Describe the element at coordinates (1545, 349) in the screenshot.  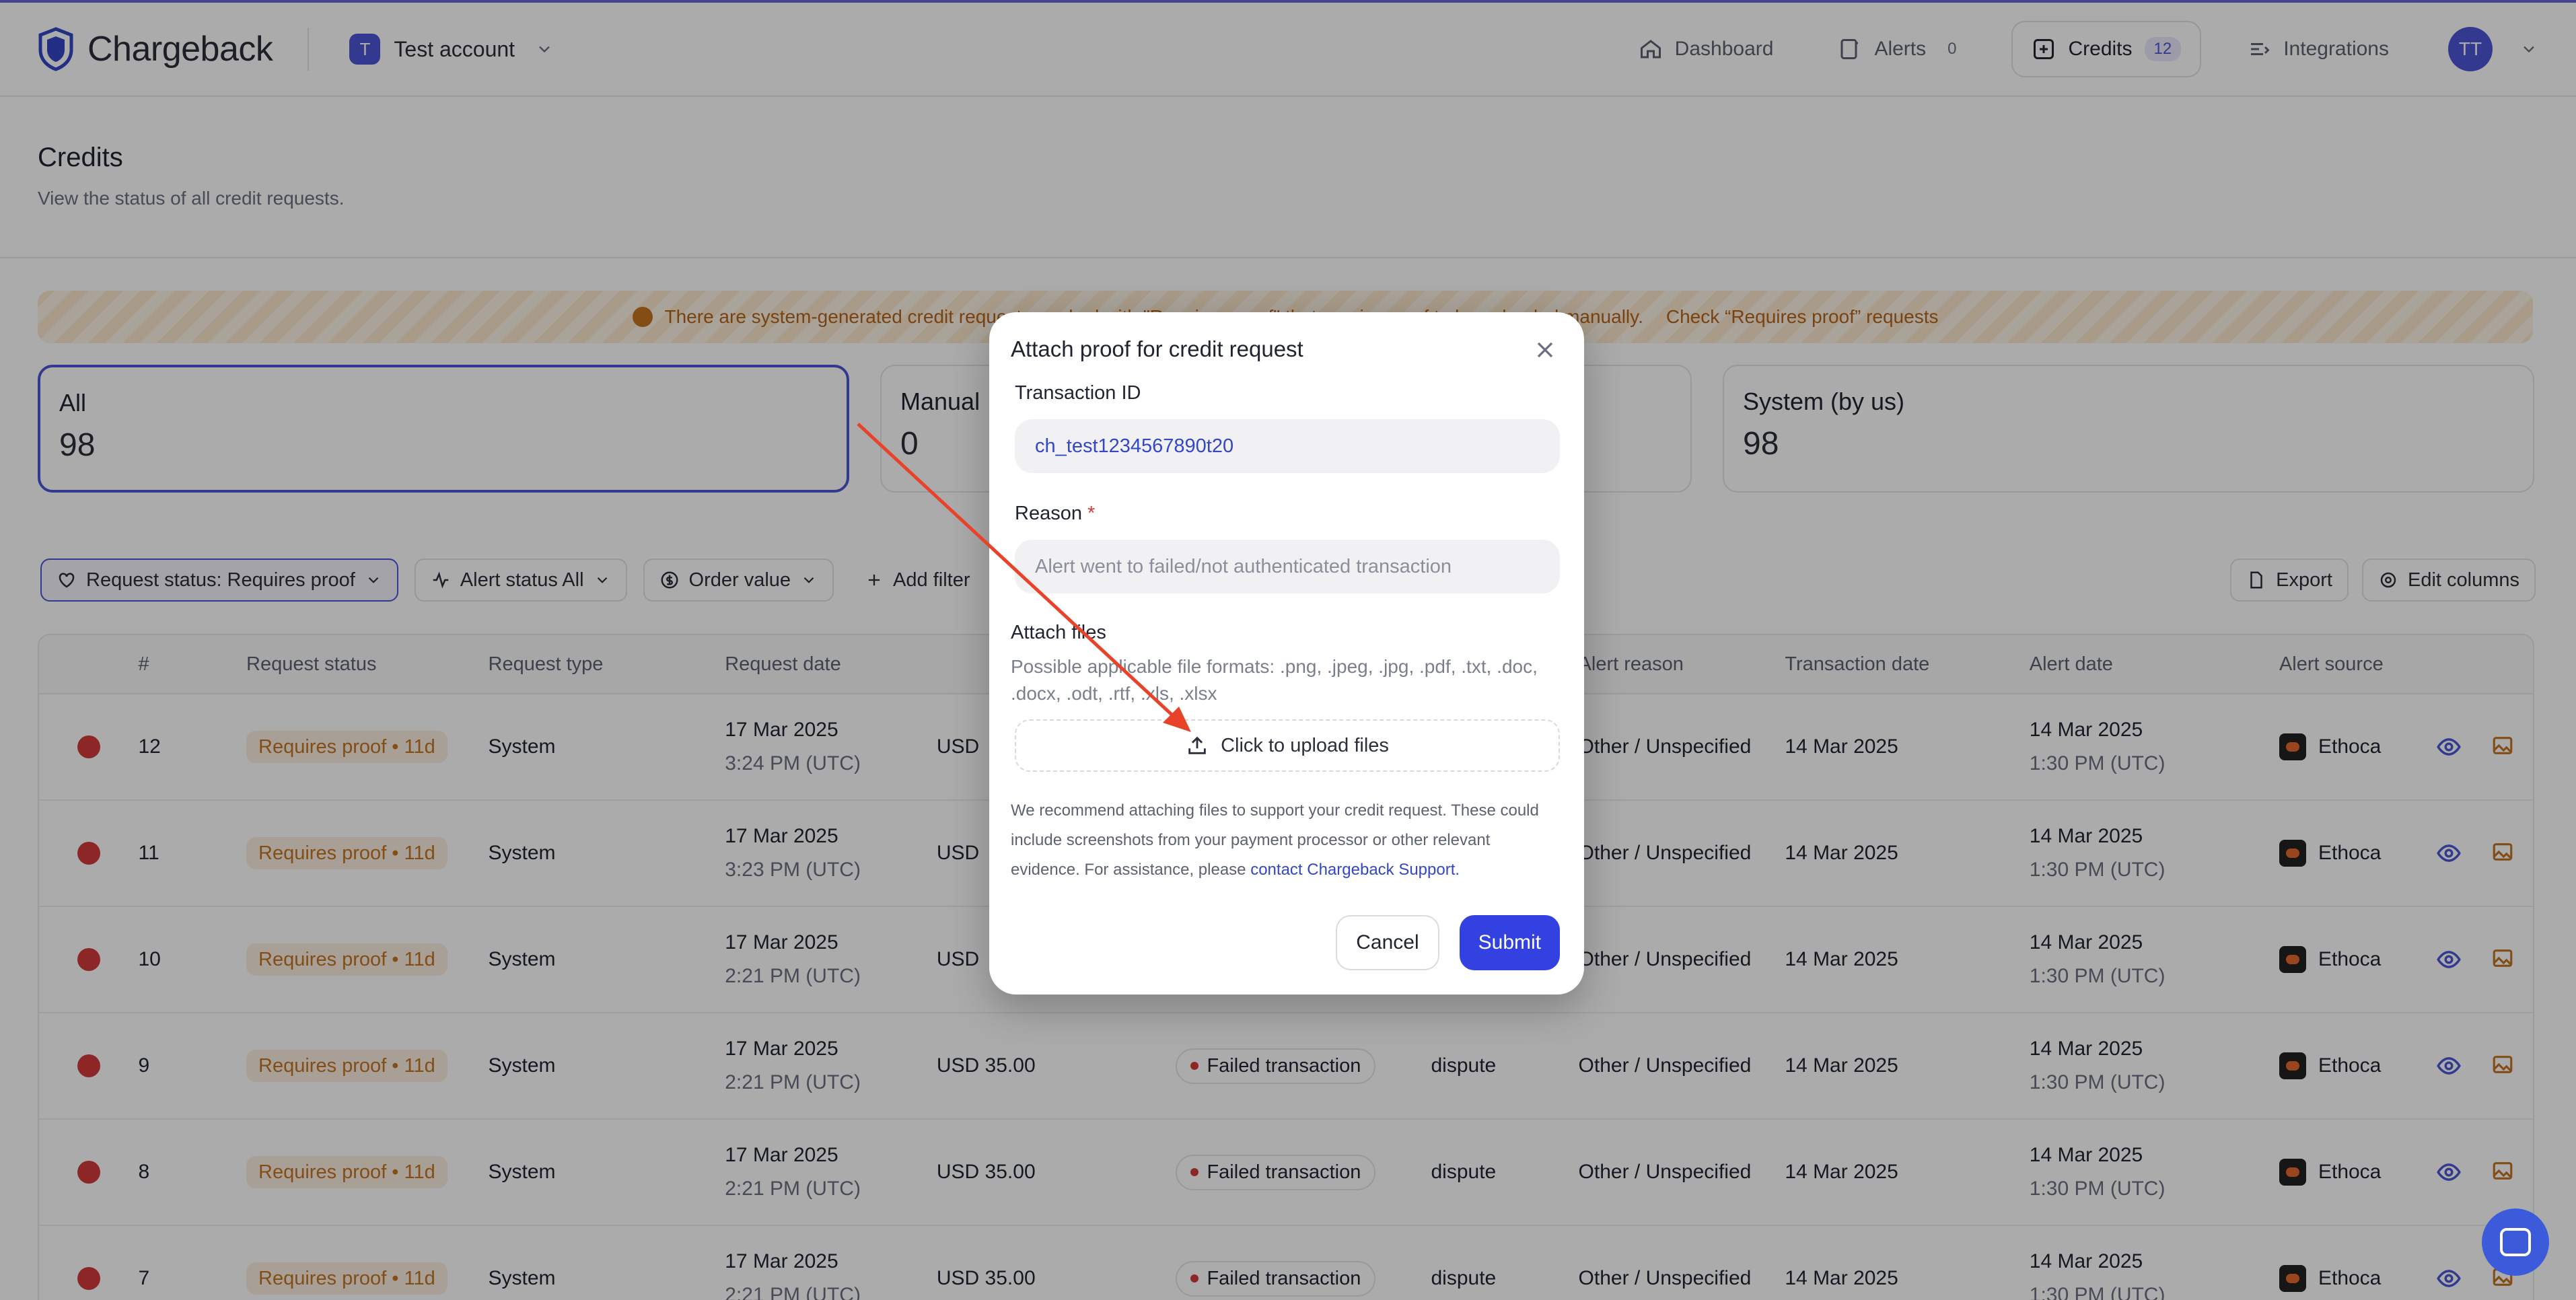
I see `close-icon` at that location.